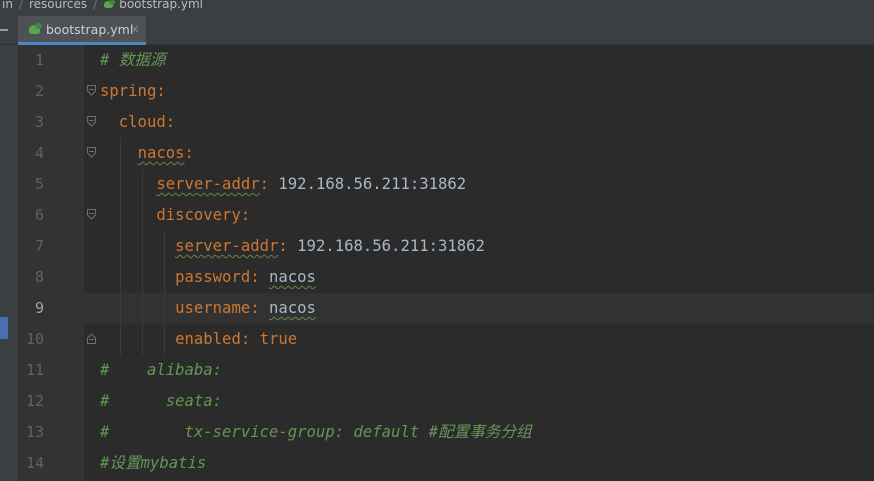 The height and width of the screenshot is (481, 874). I want to click on comment-token: # 数据源, so click(133, 60).